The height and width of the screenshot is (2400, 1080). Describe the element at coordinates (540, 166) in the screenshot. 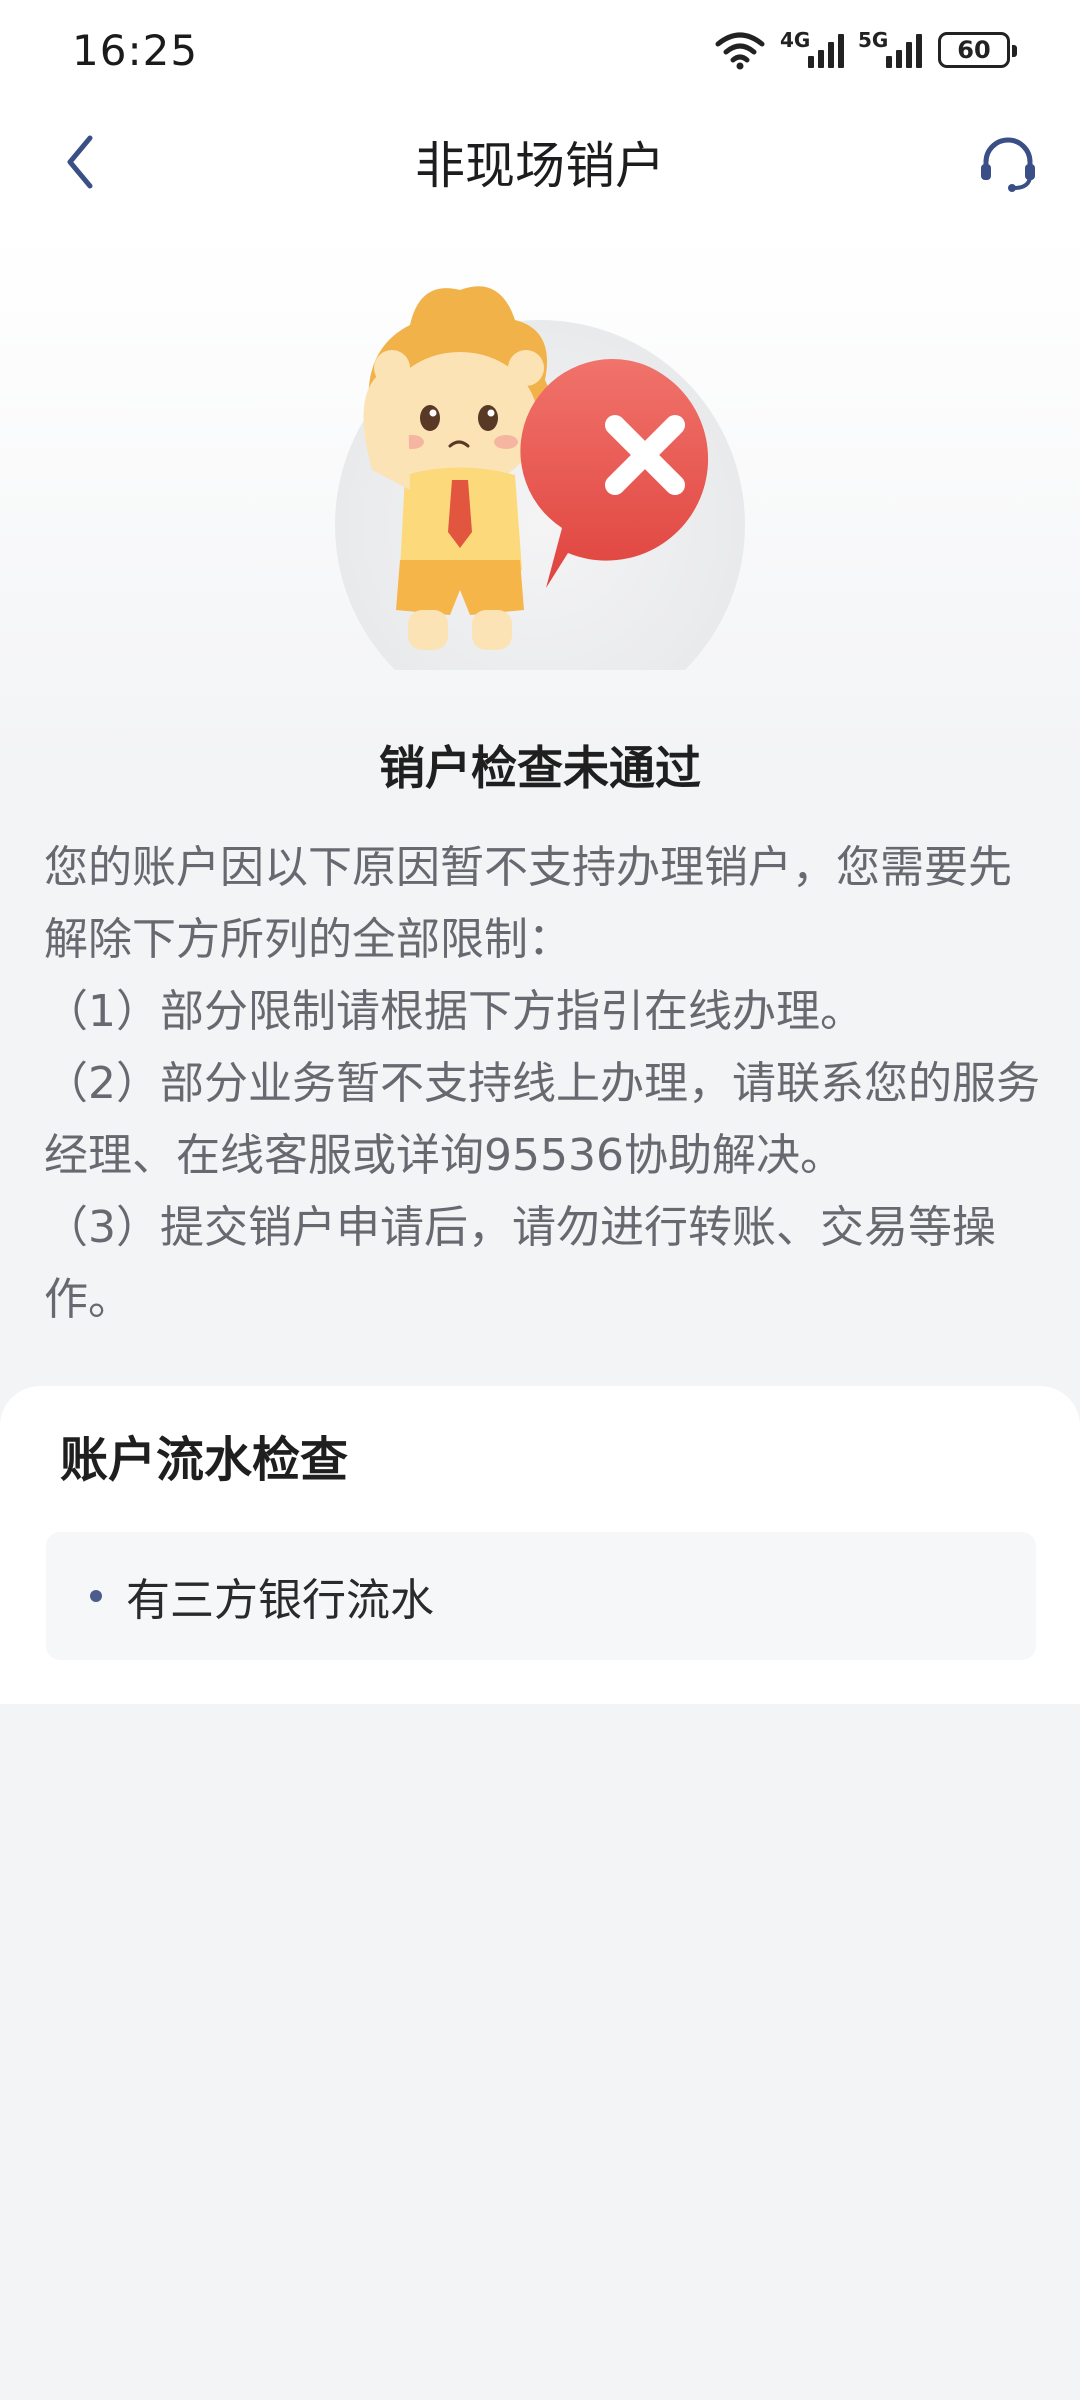

I see `page-title: 非现场销户` at that location.